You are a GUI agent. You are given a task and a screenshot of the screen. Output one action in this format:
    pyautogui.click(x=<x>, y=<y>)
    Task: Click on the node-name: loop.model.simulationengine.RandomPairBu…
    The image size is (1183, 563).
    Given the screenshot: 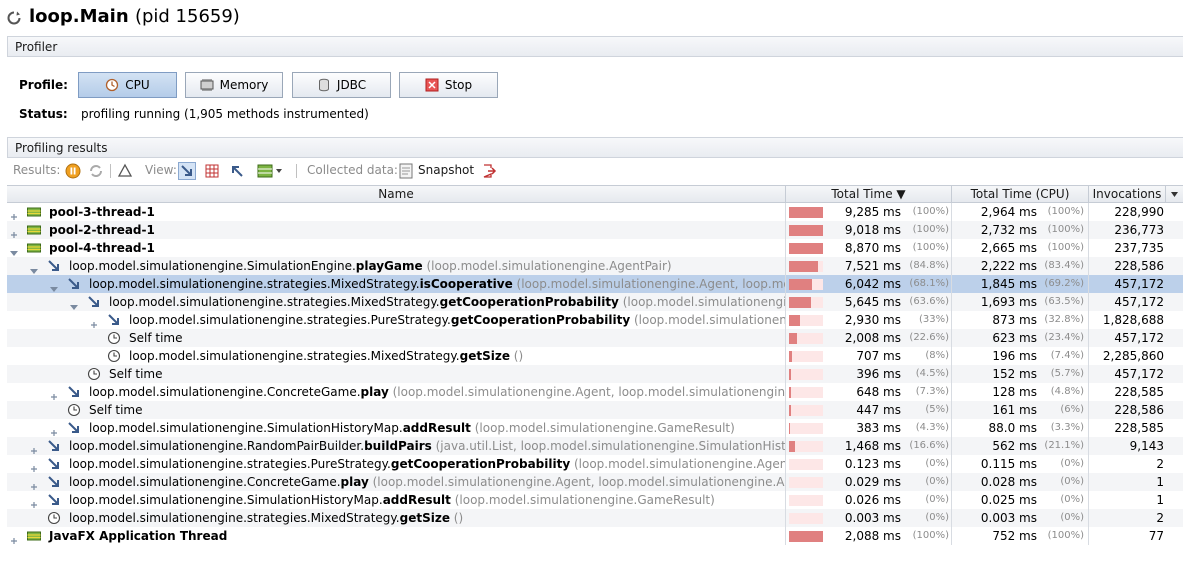 What is the action you would take?
    pyautogui.click(x=217, y=446)
    